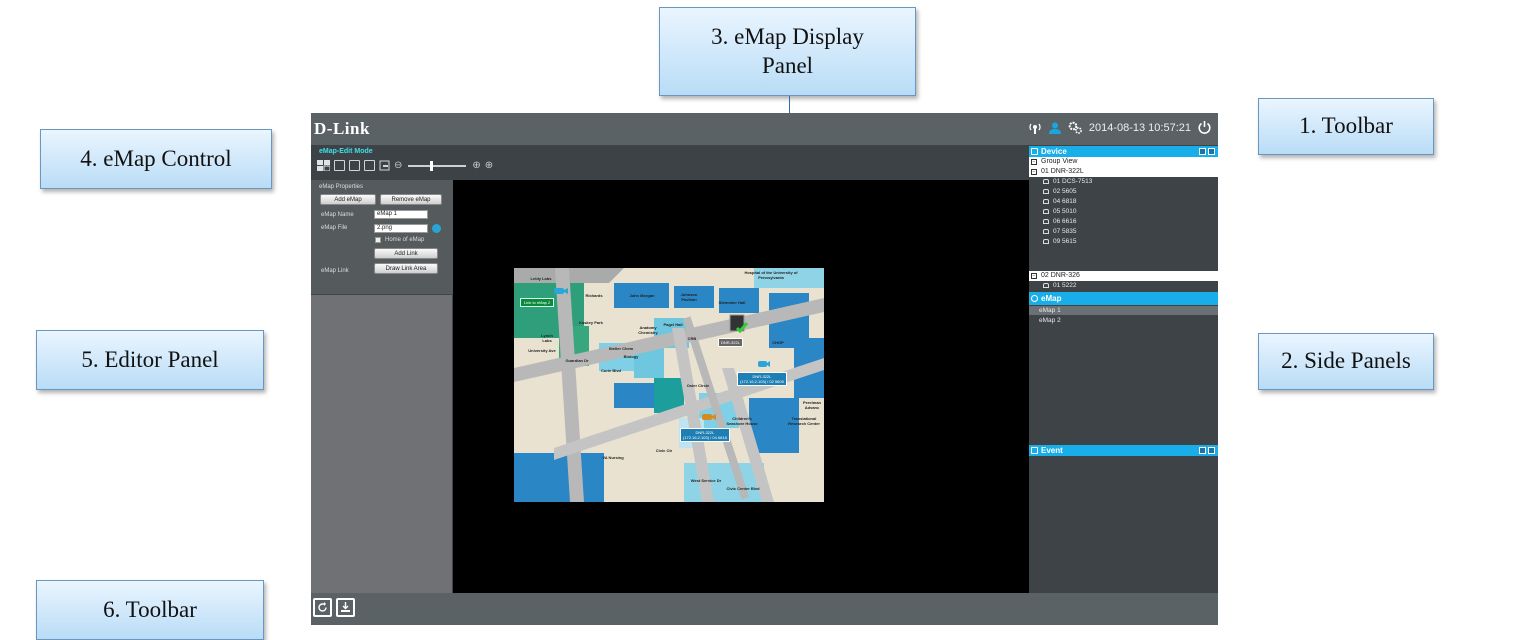 The height and width of the screenshot is (640, 1523). Describe the element at coordinates (1060, 222) in the screenshot. I see `camera-item: 06 6616` at that location.